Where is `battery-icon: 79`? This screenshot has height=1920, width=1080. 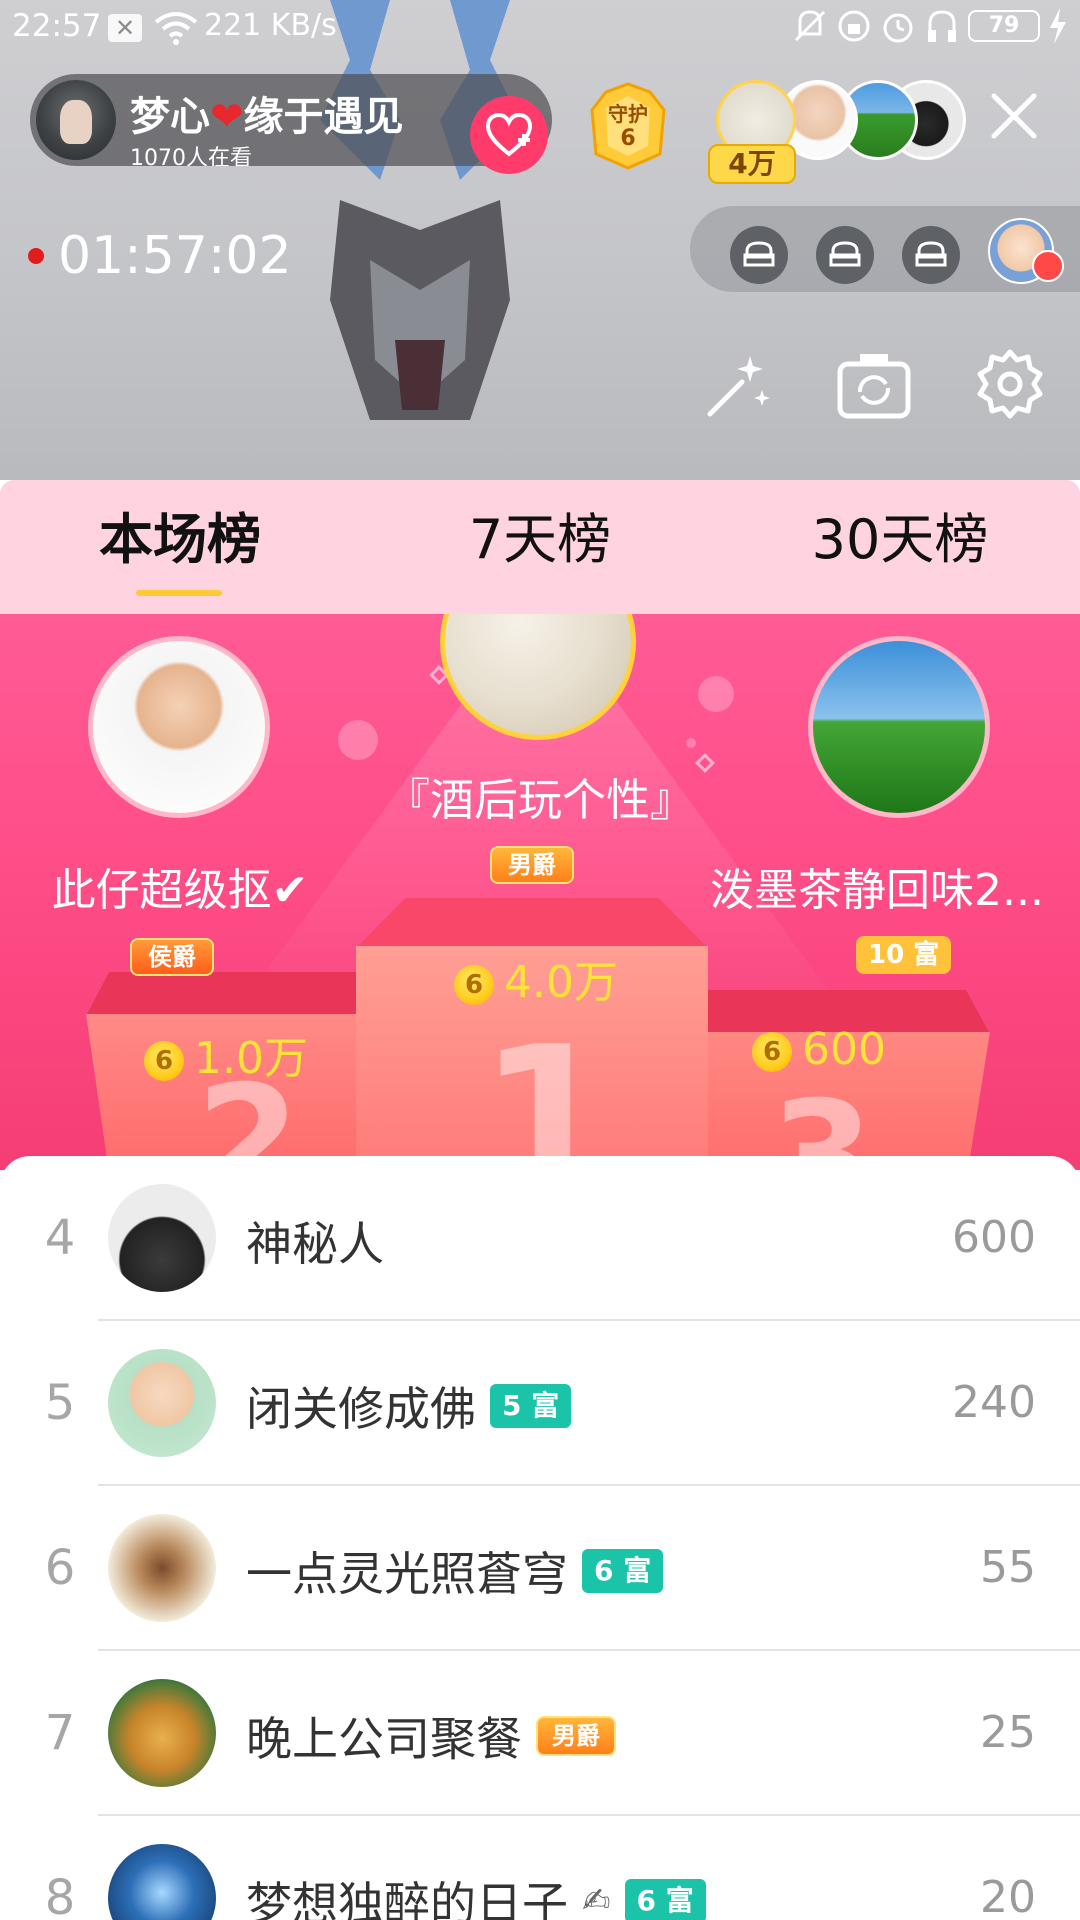
battery-icon: 79 is located at coordinates (1004, 26).